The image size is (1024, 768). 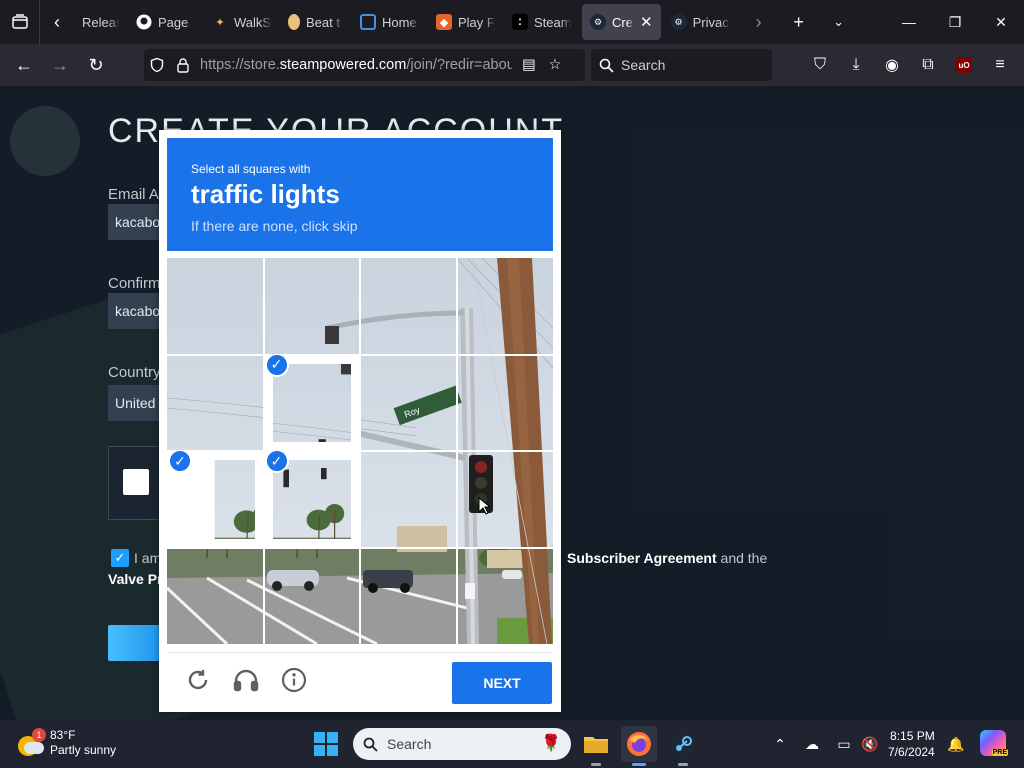 What do you see at coordinates (96, 65) in the screenshot?
I see `reload-button: ↻` at bounding box center [96, 65].